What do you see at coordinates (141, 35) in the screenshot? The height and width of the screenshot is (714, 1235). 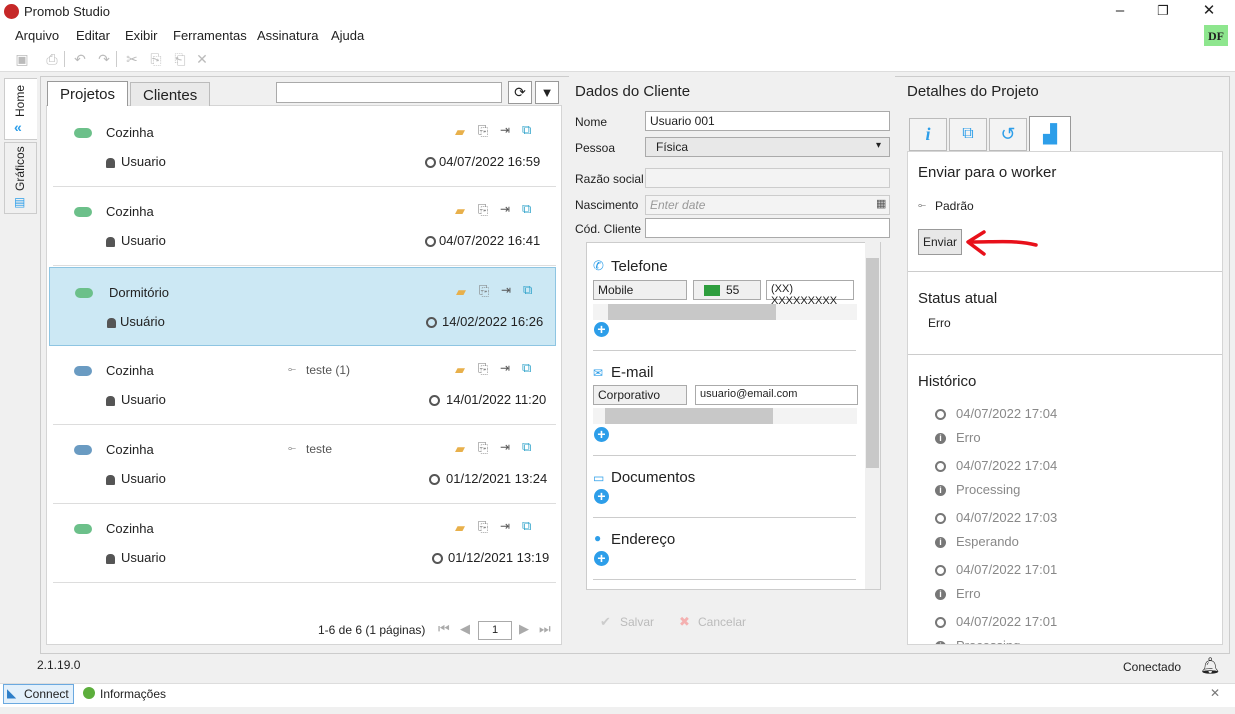 I see `menu-exibir: Exibir` at bounding box center [141, 35].